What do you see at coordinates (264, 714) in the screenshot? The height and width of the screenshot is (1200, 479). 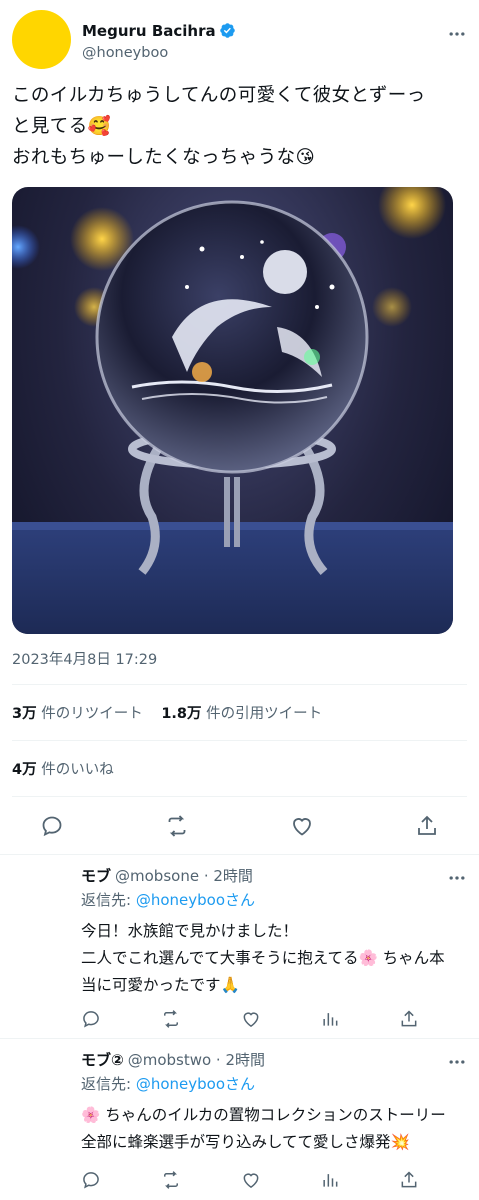 I see `quotes-label: 件の引用ツイート` at bounding box center [264, 714].